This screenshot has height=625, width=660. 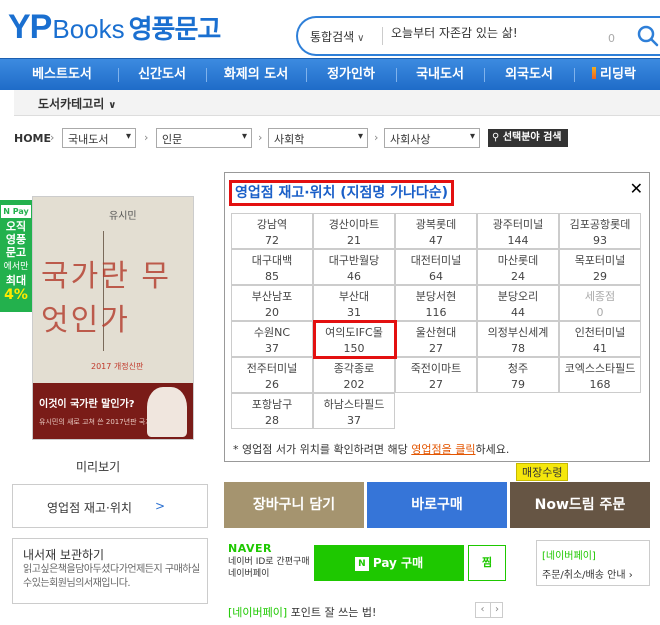 I want to click on promo-max: 최대, so click(x=16, y=280).